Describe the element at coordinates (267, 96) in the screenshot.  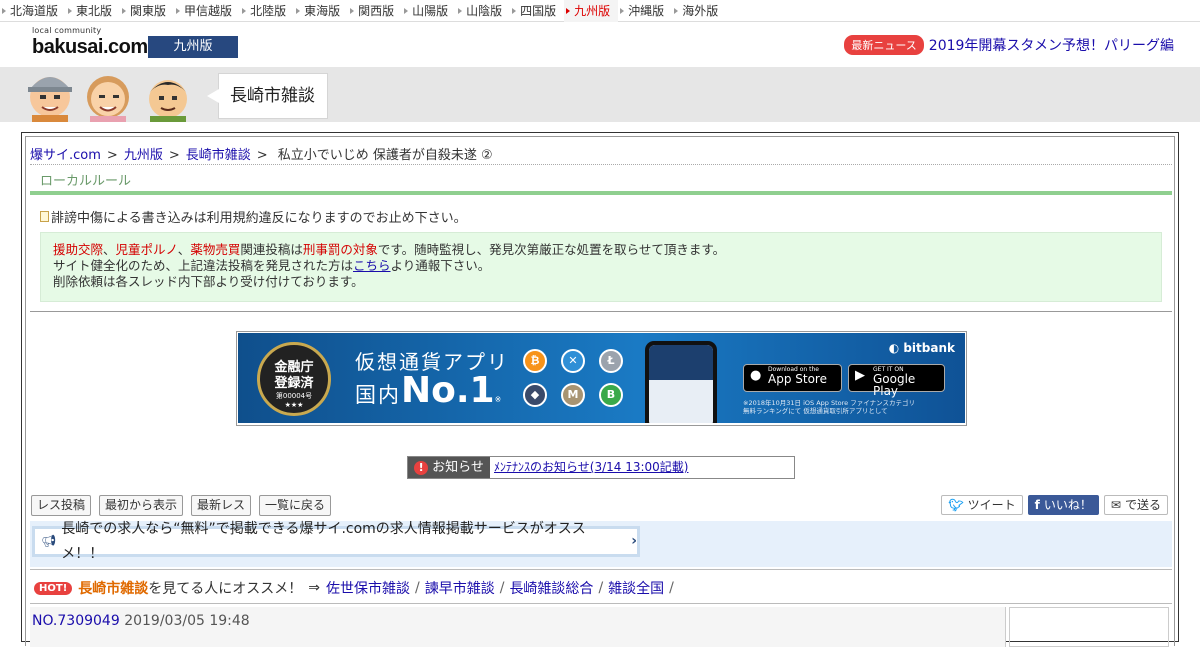
I see `board-title: 長崎市雑談` at that location.